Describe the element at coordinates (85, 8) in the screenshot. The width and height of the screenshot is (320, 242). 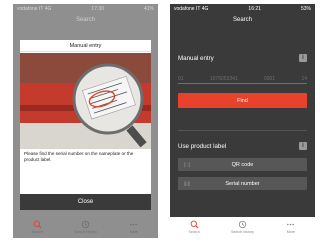
I see `status-bar: vodafone IT 4G 17:30 41%` at that location.